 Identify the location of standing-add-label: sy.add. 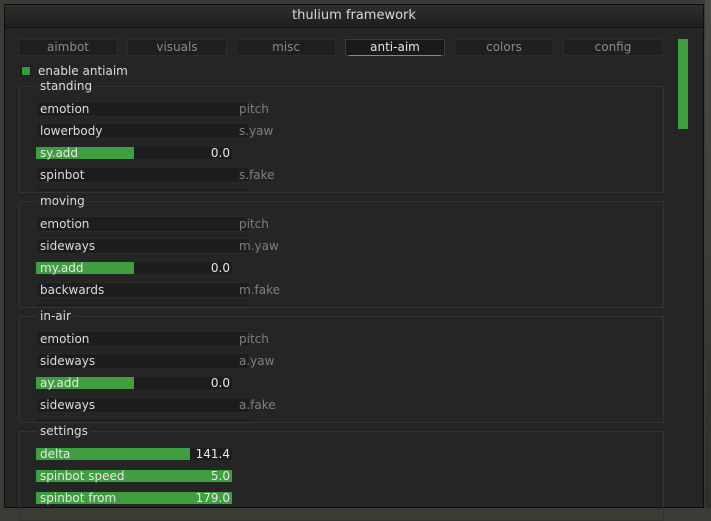
(59, 153).